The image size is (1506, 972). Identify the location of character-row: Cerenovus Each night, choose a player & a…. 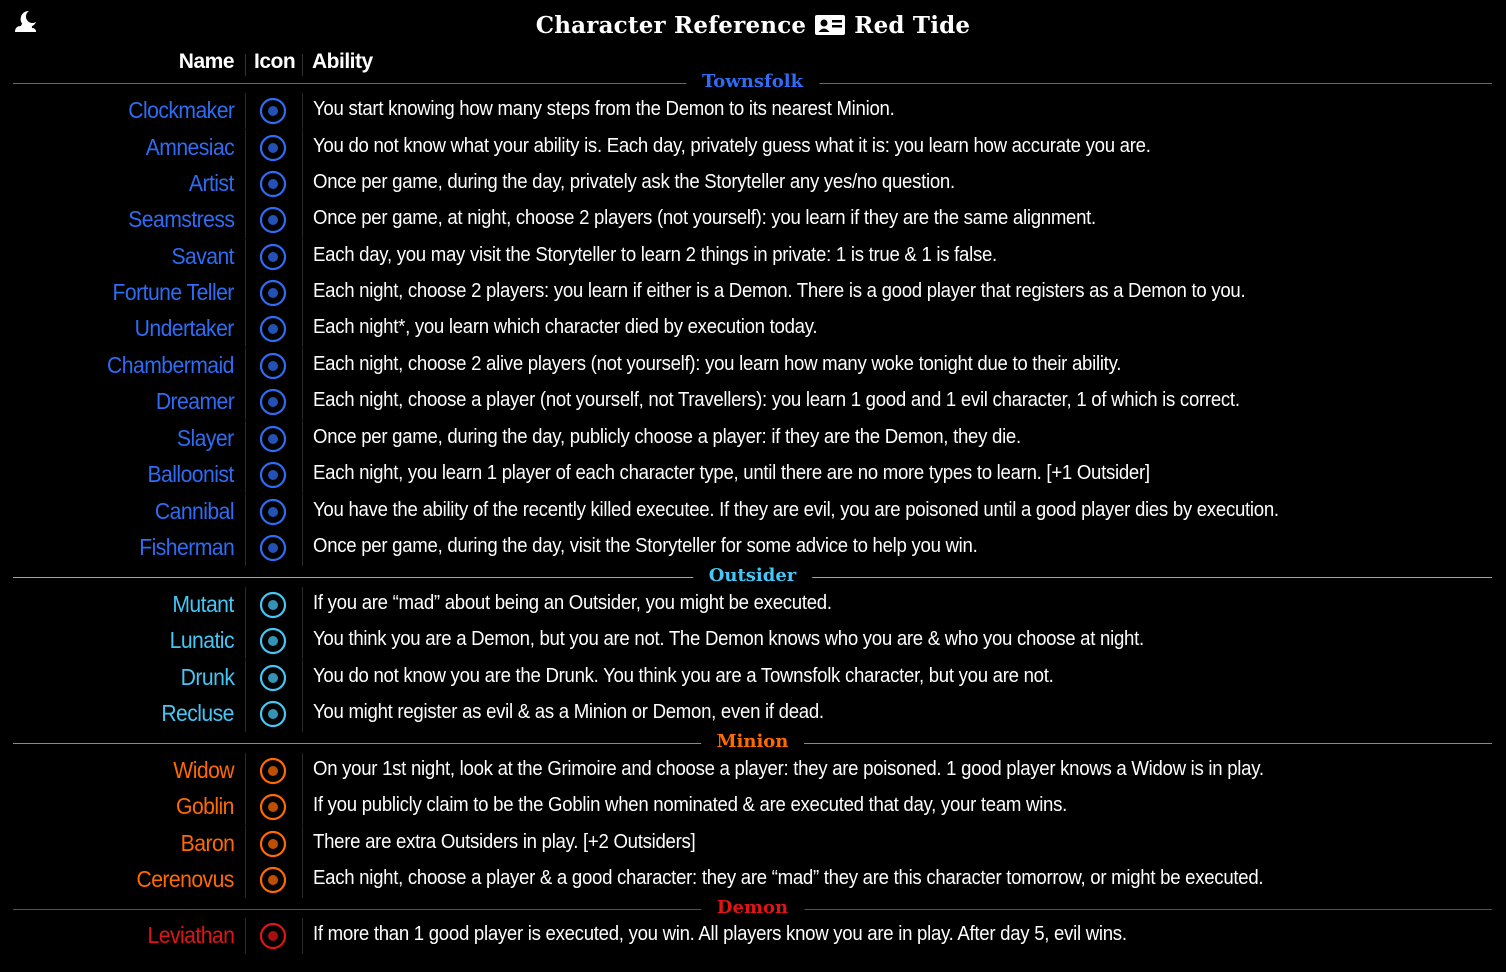
(753, 880).